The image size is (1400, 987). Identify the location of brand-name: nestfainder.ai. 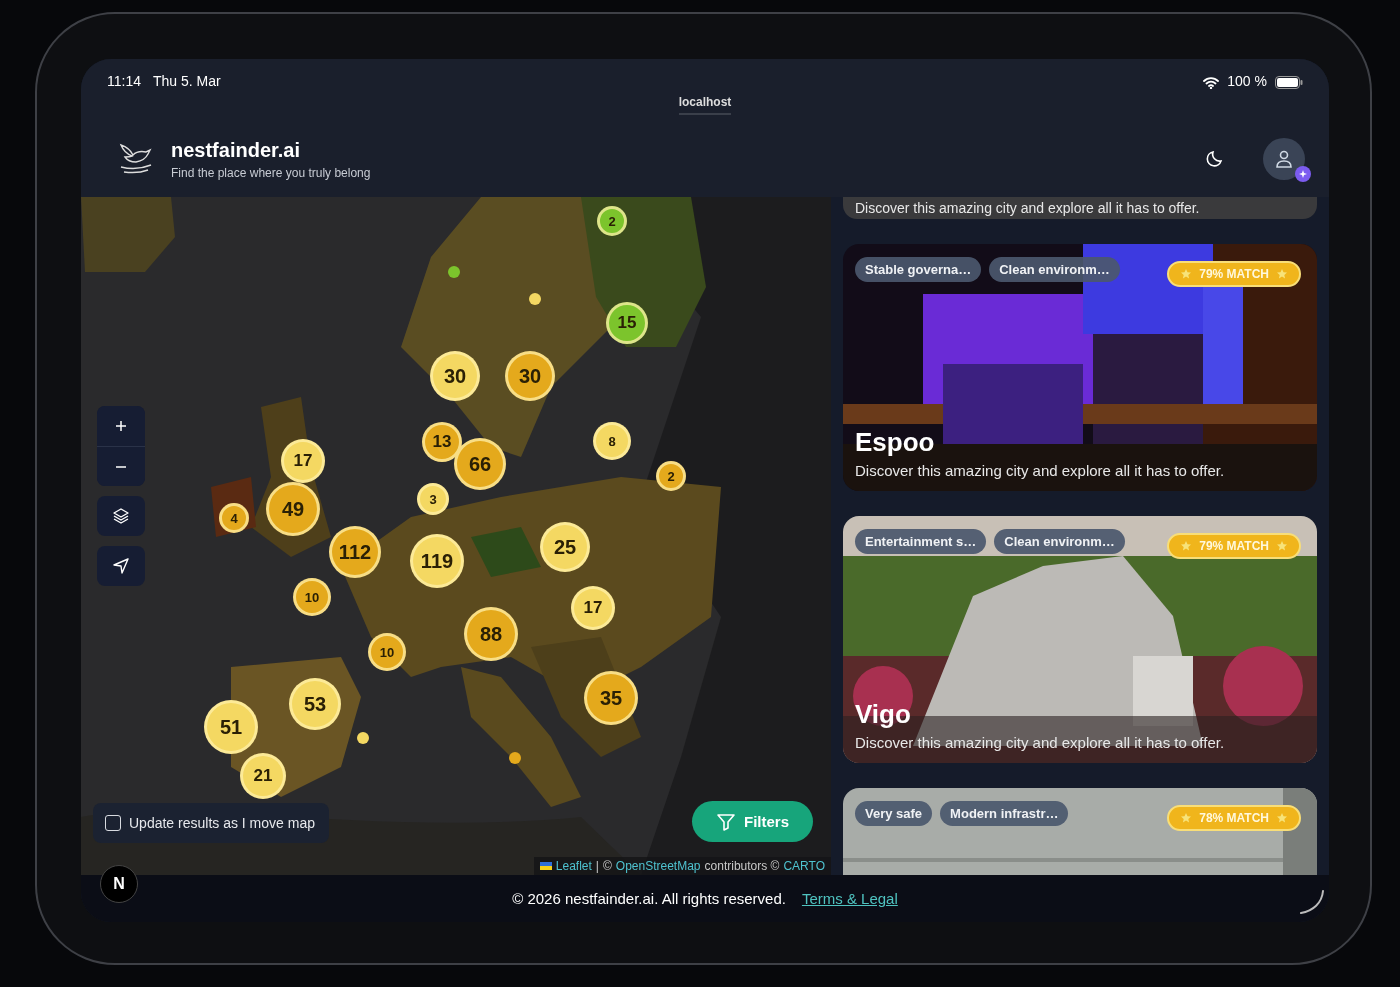
(271, 150).